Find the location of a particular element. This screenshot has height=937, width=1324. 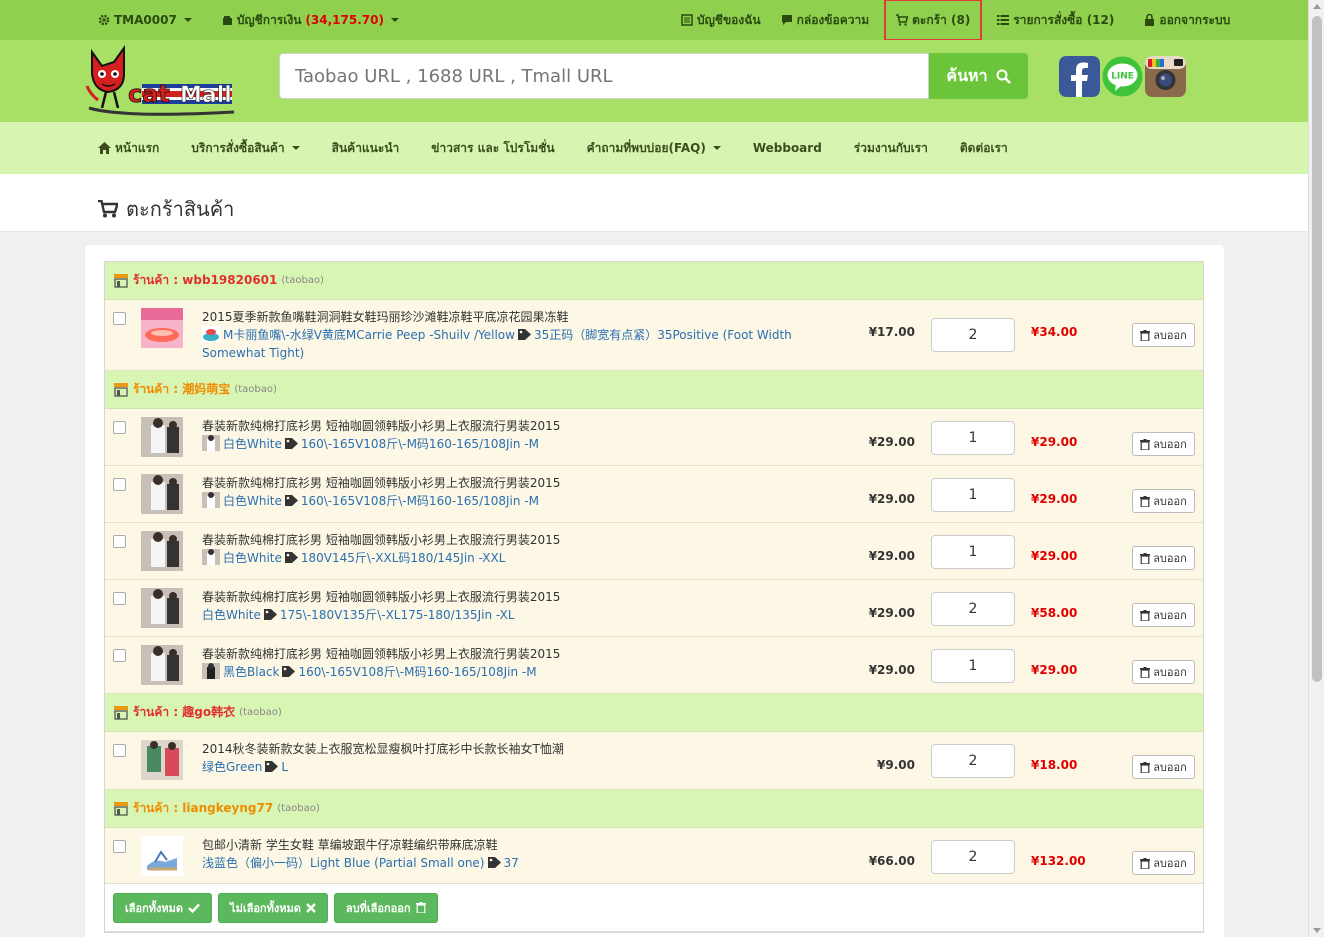

deselect-all-button: ไม่เลือกทั้งหมด is located at coordinates (273, 907).